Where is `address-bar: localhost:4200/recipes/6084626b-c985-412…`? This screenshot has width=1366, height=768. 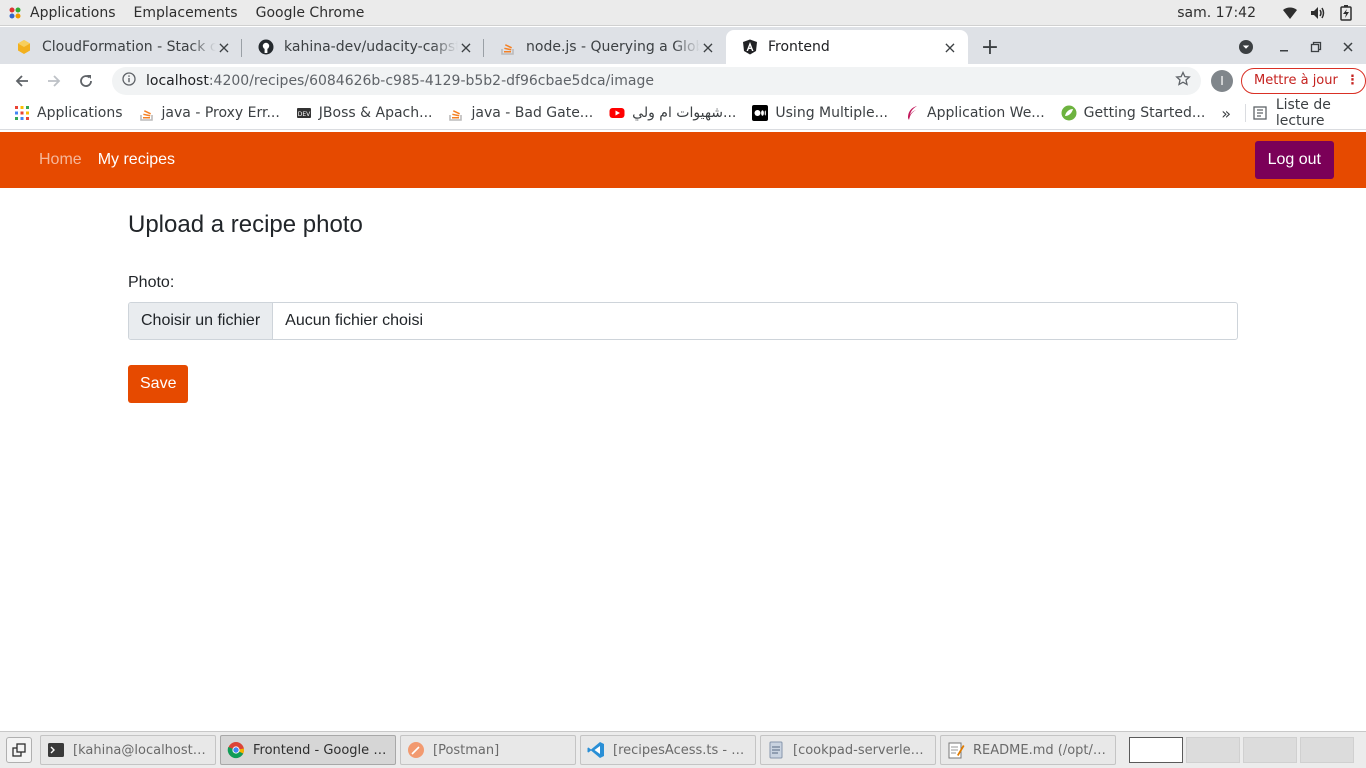 address-bar: localhost:4200/recipes/6084626b-c985-412… is located at coordinates (656, 80).